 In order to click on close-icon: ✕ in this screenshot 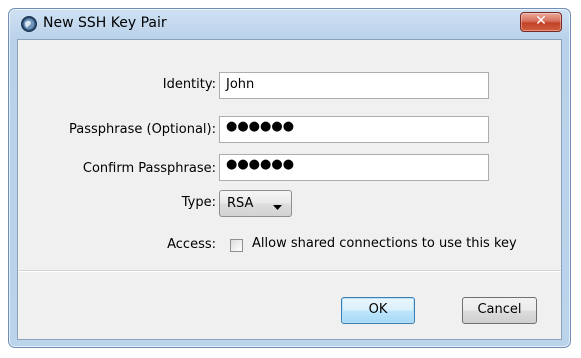, I will do `click(541, 21)`.